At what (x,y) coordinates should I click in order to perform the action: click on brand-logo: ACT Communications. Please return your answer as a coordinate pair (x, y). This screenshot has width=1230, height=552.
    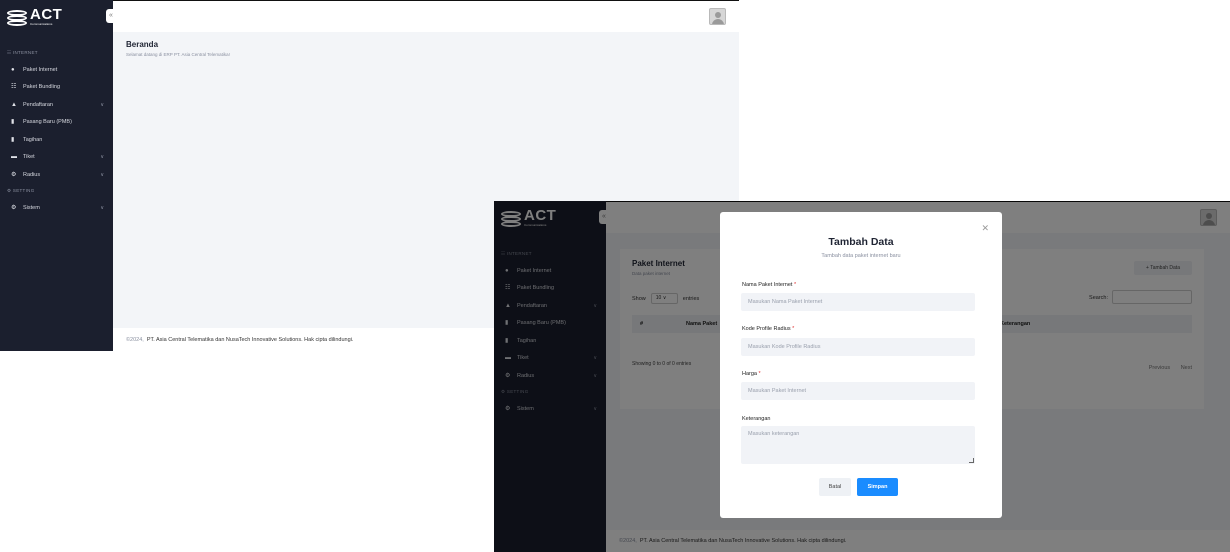
    Looking at the image, I should click on (34, 17).